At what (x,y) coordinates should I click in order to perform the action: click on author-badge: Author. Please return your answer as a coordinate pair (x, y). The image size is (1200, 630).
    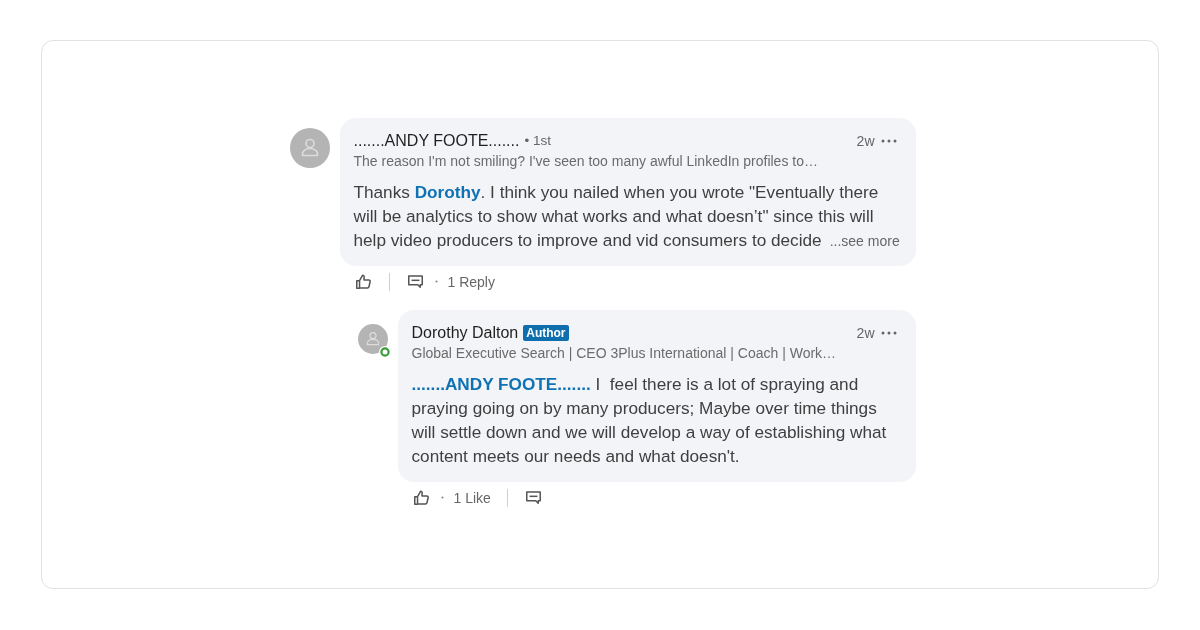
    Looking at the image, I should click on (546, 332).